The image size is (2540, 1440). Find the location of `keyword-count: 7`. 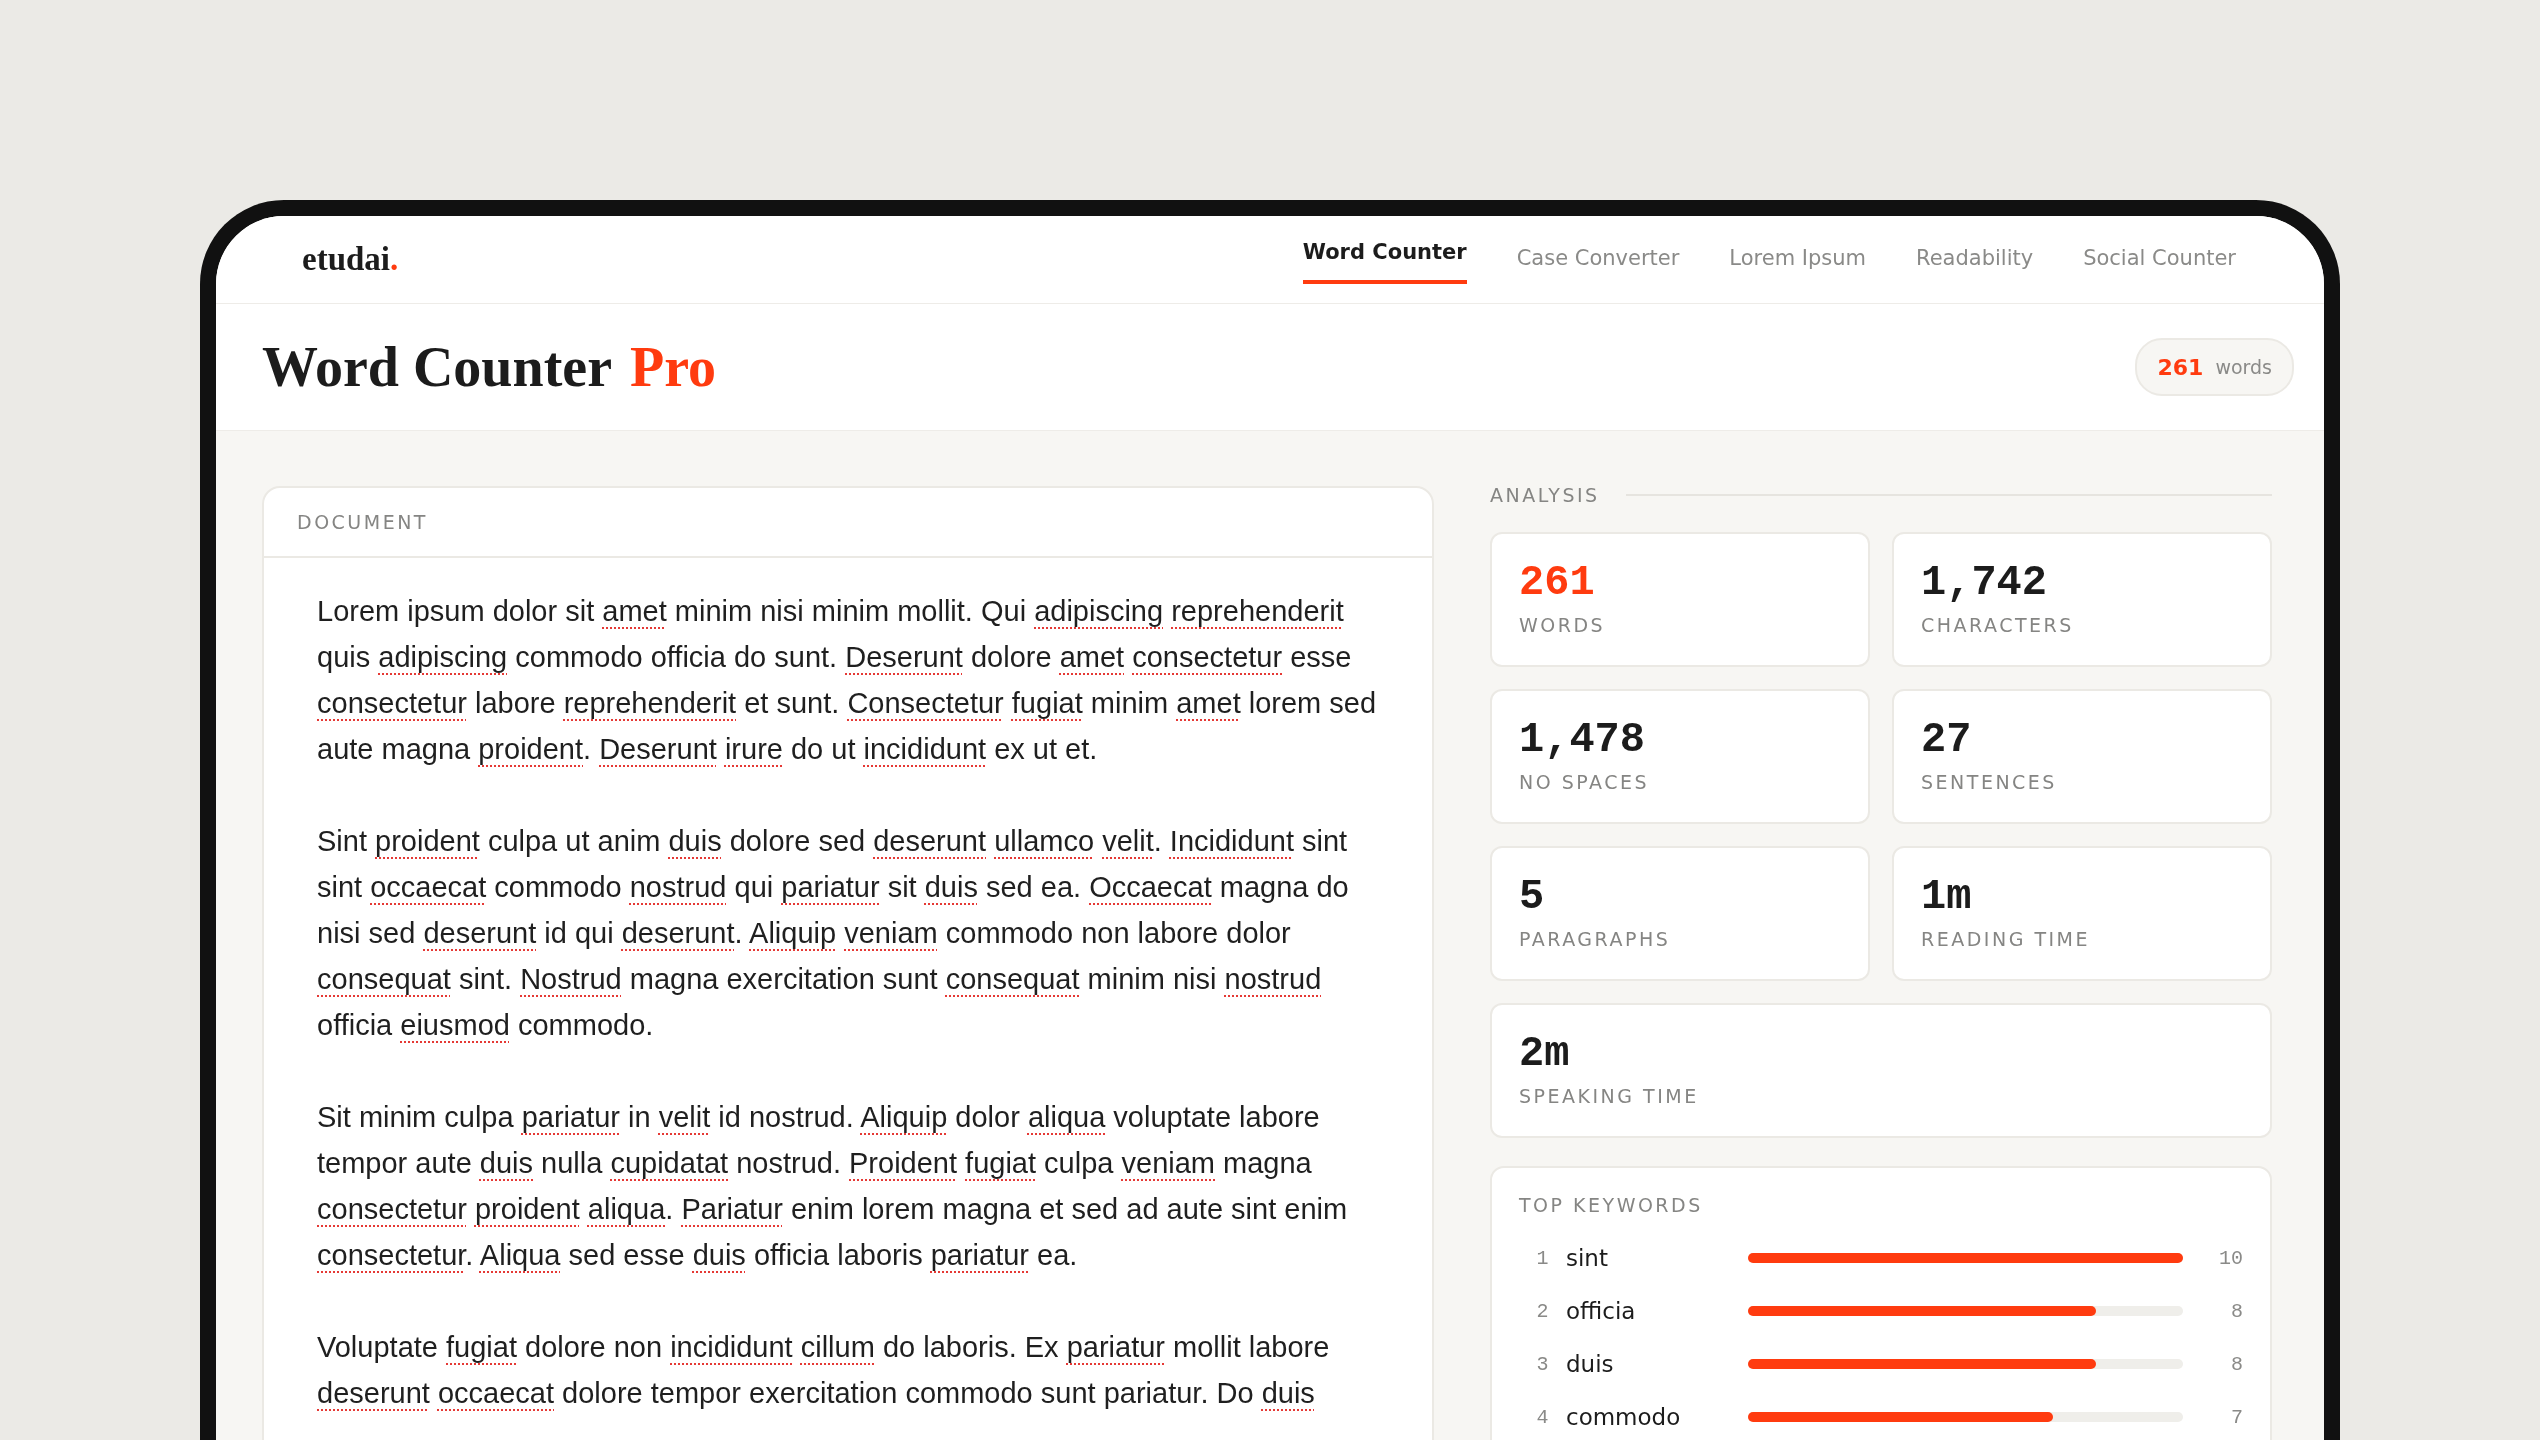

keyword-count: 7 is located at coordinates (2236, 1417).